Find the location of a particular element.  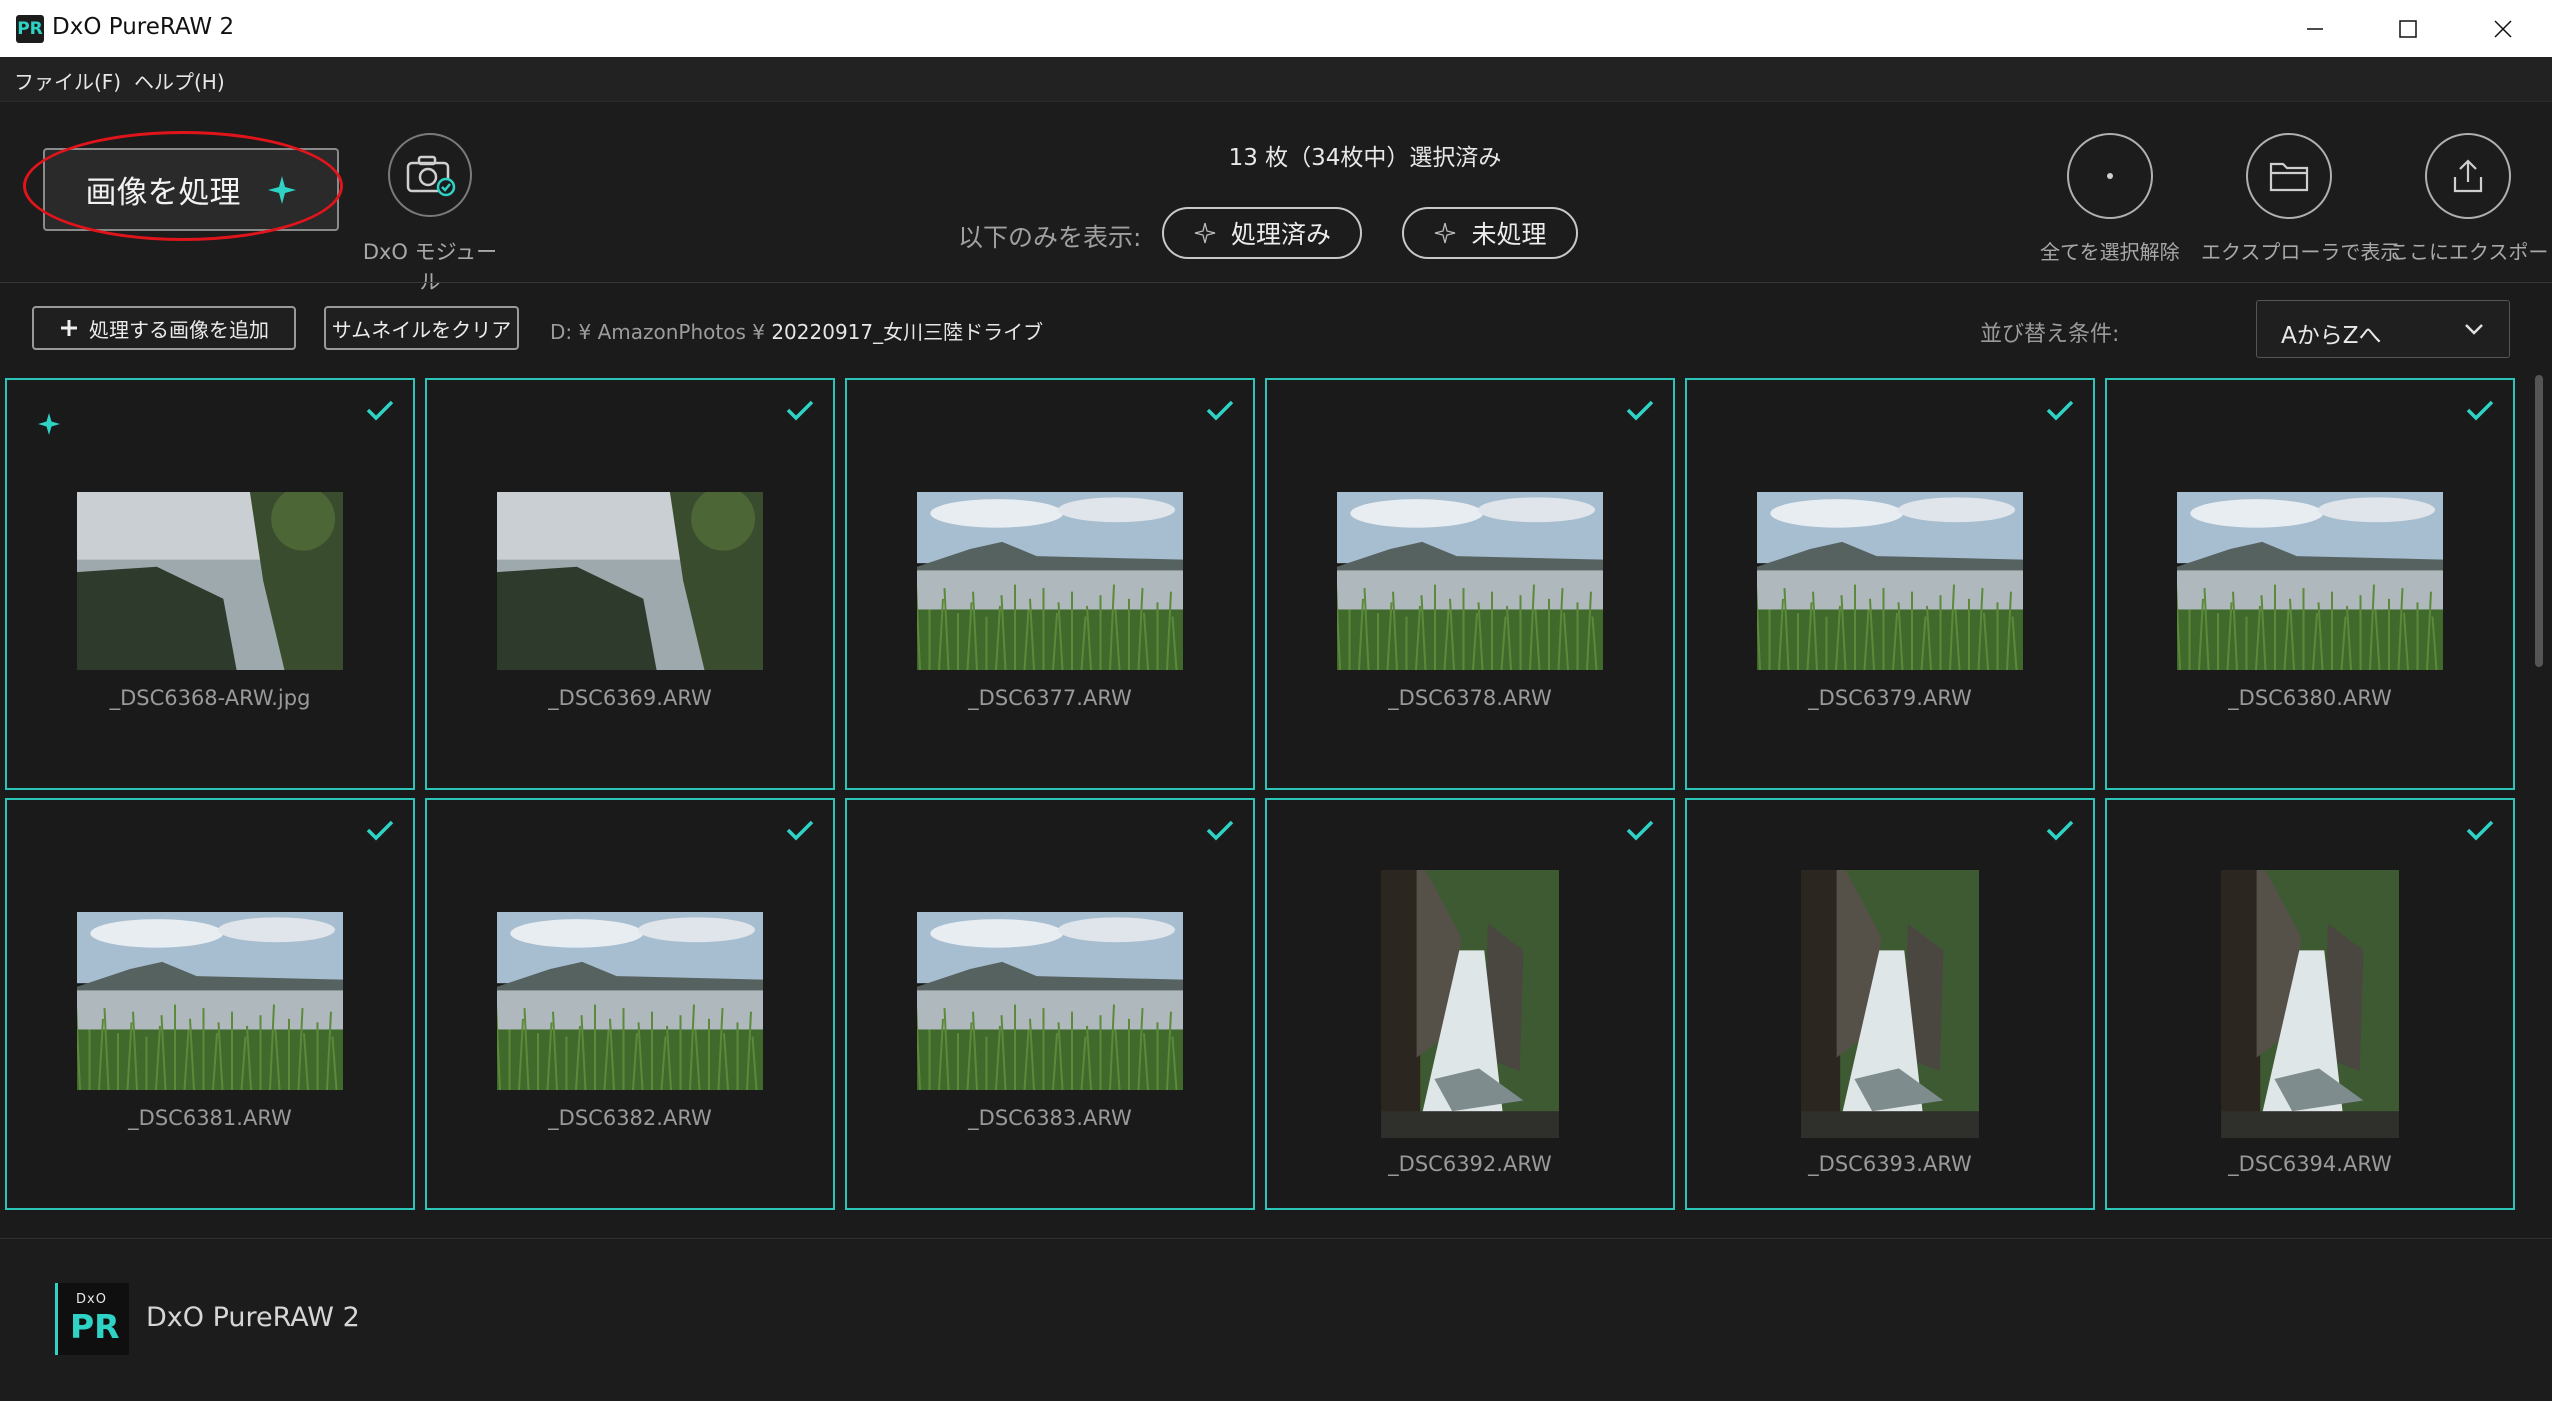

thumbnail-filename: _DSC6378.ARW is located at coordinates (1470, 698).